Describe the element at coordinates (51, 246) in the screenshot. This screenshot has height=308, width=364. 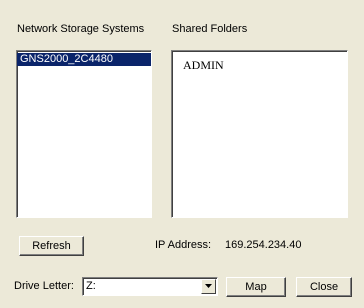
I see `refresh-button: Refresh` at that location.